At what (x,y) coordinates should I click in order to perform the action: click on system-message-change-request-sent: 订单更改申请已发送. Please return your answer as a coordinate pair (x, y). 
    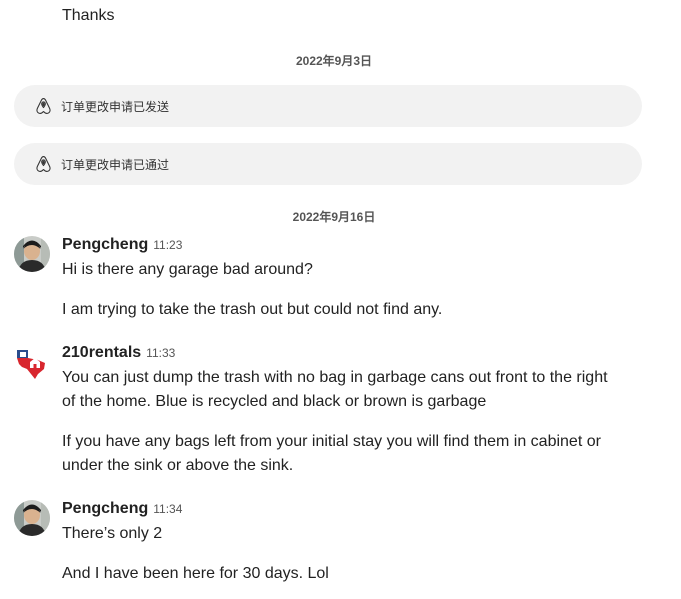
    Looking at the image, I should click on (328, 106).